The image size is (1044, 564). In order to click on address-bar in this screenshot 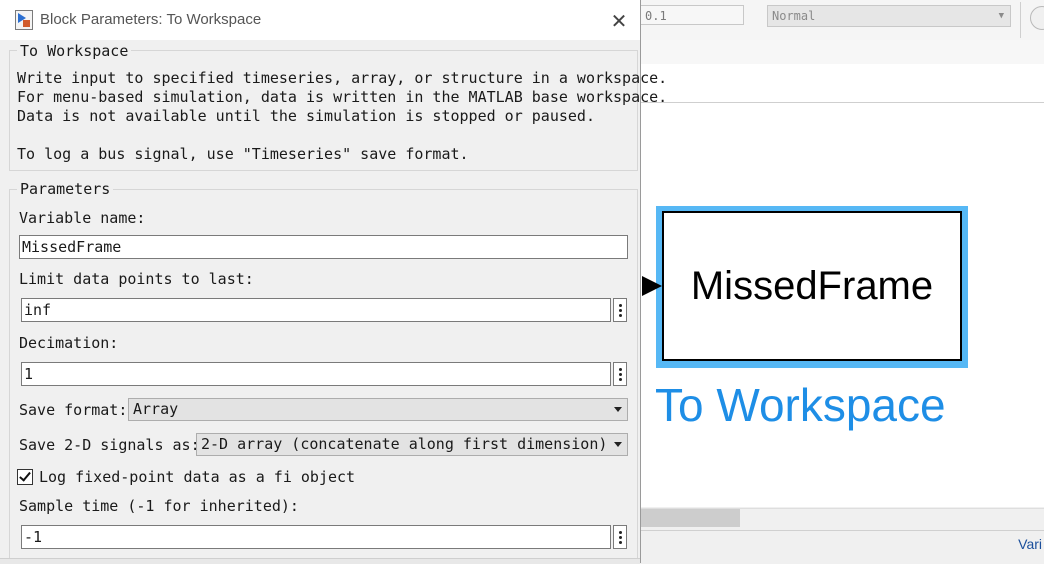, I will do `click(842, 83)`.